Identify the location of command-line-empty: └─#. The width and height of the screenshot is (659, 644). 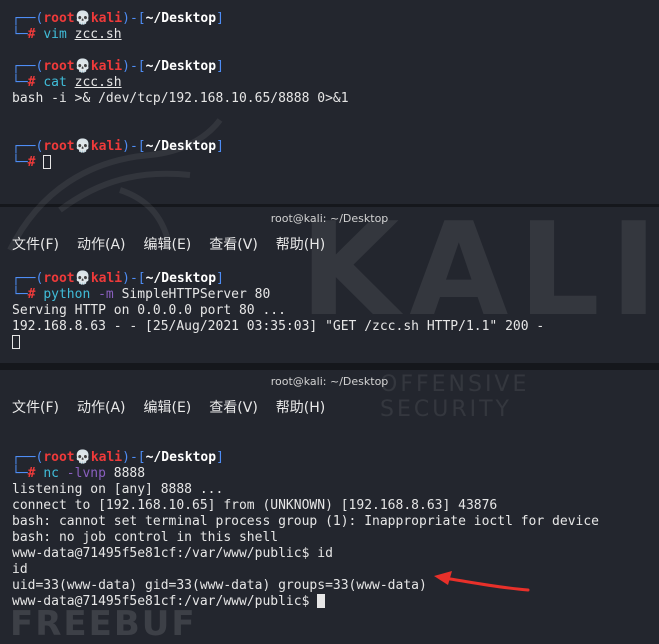
(329, 163).